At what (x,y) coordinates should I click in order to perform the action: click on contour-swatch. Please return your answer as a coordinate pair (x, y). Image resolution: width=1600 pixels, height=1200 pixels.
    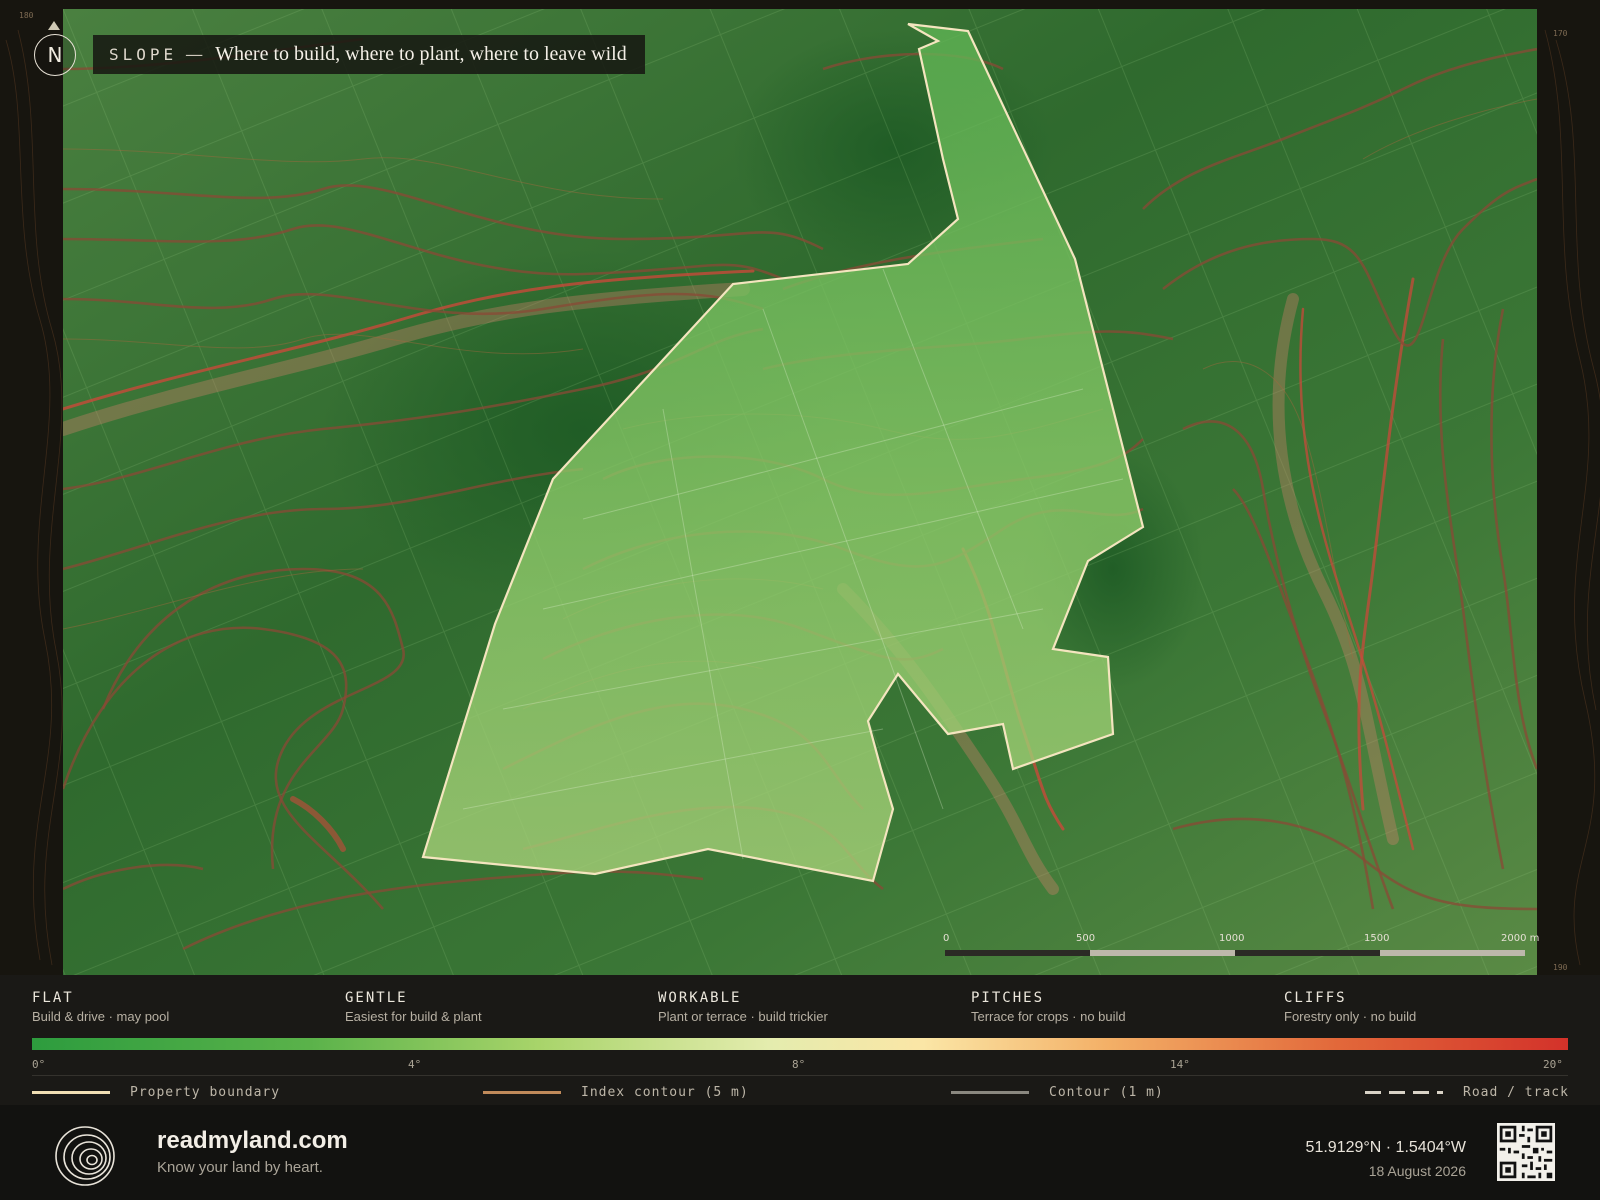
    Looking at the image, I should click on (990, 1092).